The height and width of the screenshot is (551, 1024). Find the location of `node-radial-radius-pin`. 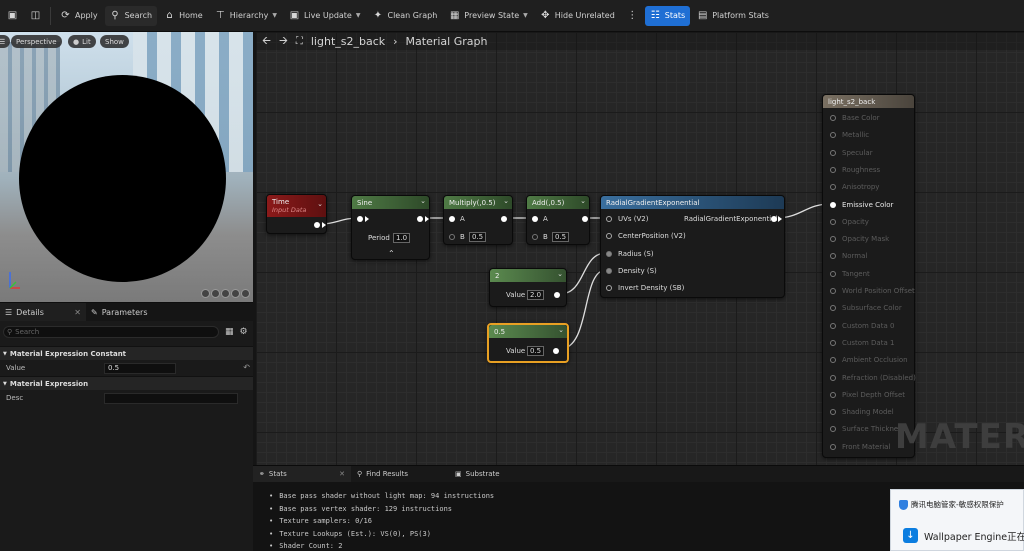

node-radial-radius-pin is located at coordinates (609, 254).